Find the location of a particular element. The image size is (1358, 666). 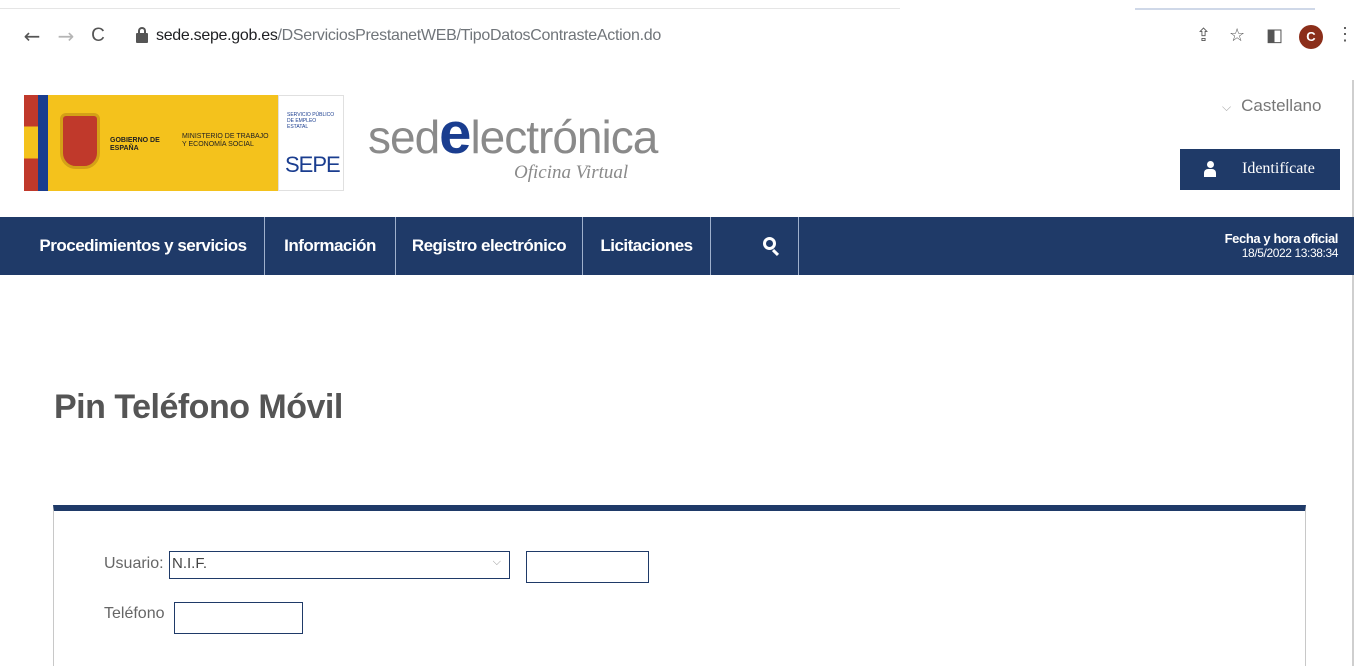

url-host: sede.sepe.gob.es is located at coordinates (217, 35).